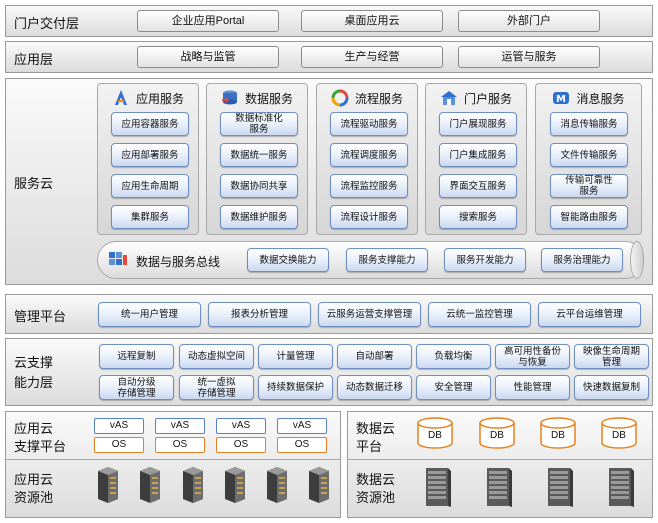 This screenshot has width=658, height=523. Describe the element at coordinates (372, 21) in the screenshot. I see `portal-item-desktop: 桌面应用云` at that location.